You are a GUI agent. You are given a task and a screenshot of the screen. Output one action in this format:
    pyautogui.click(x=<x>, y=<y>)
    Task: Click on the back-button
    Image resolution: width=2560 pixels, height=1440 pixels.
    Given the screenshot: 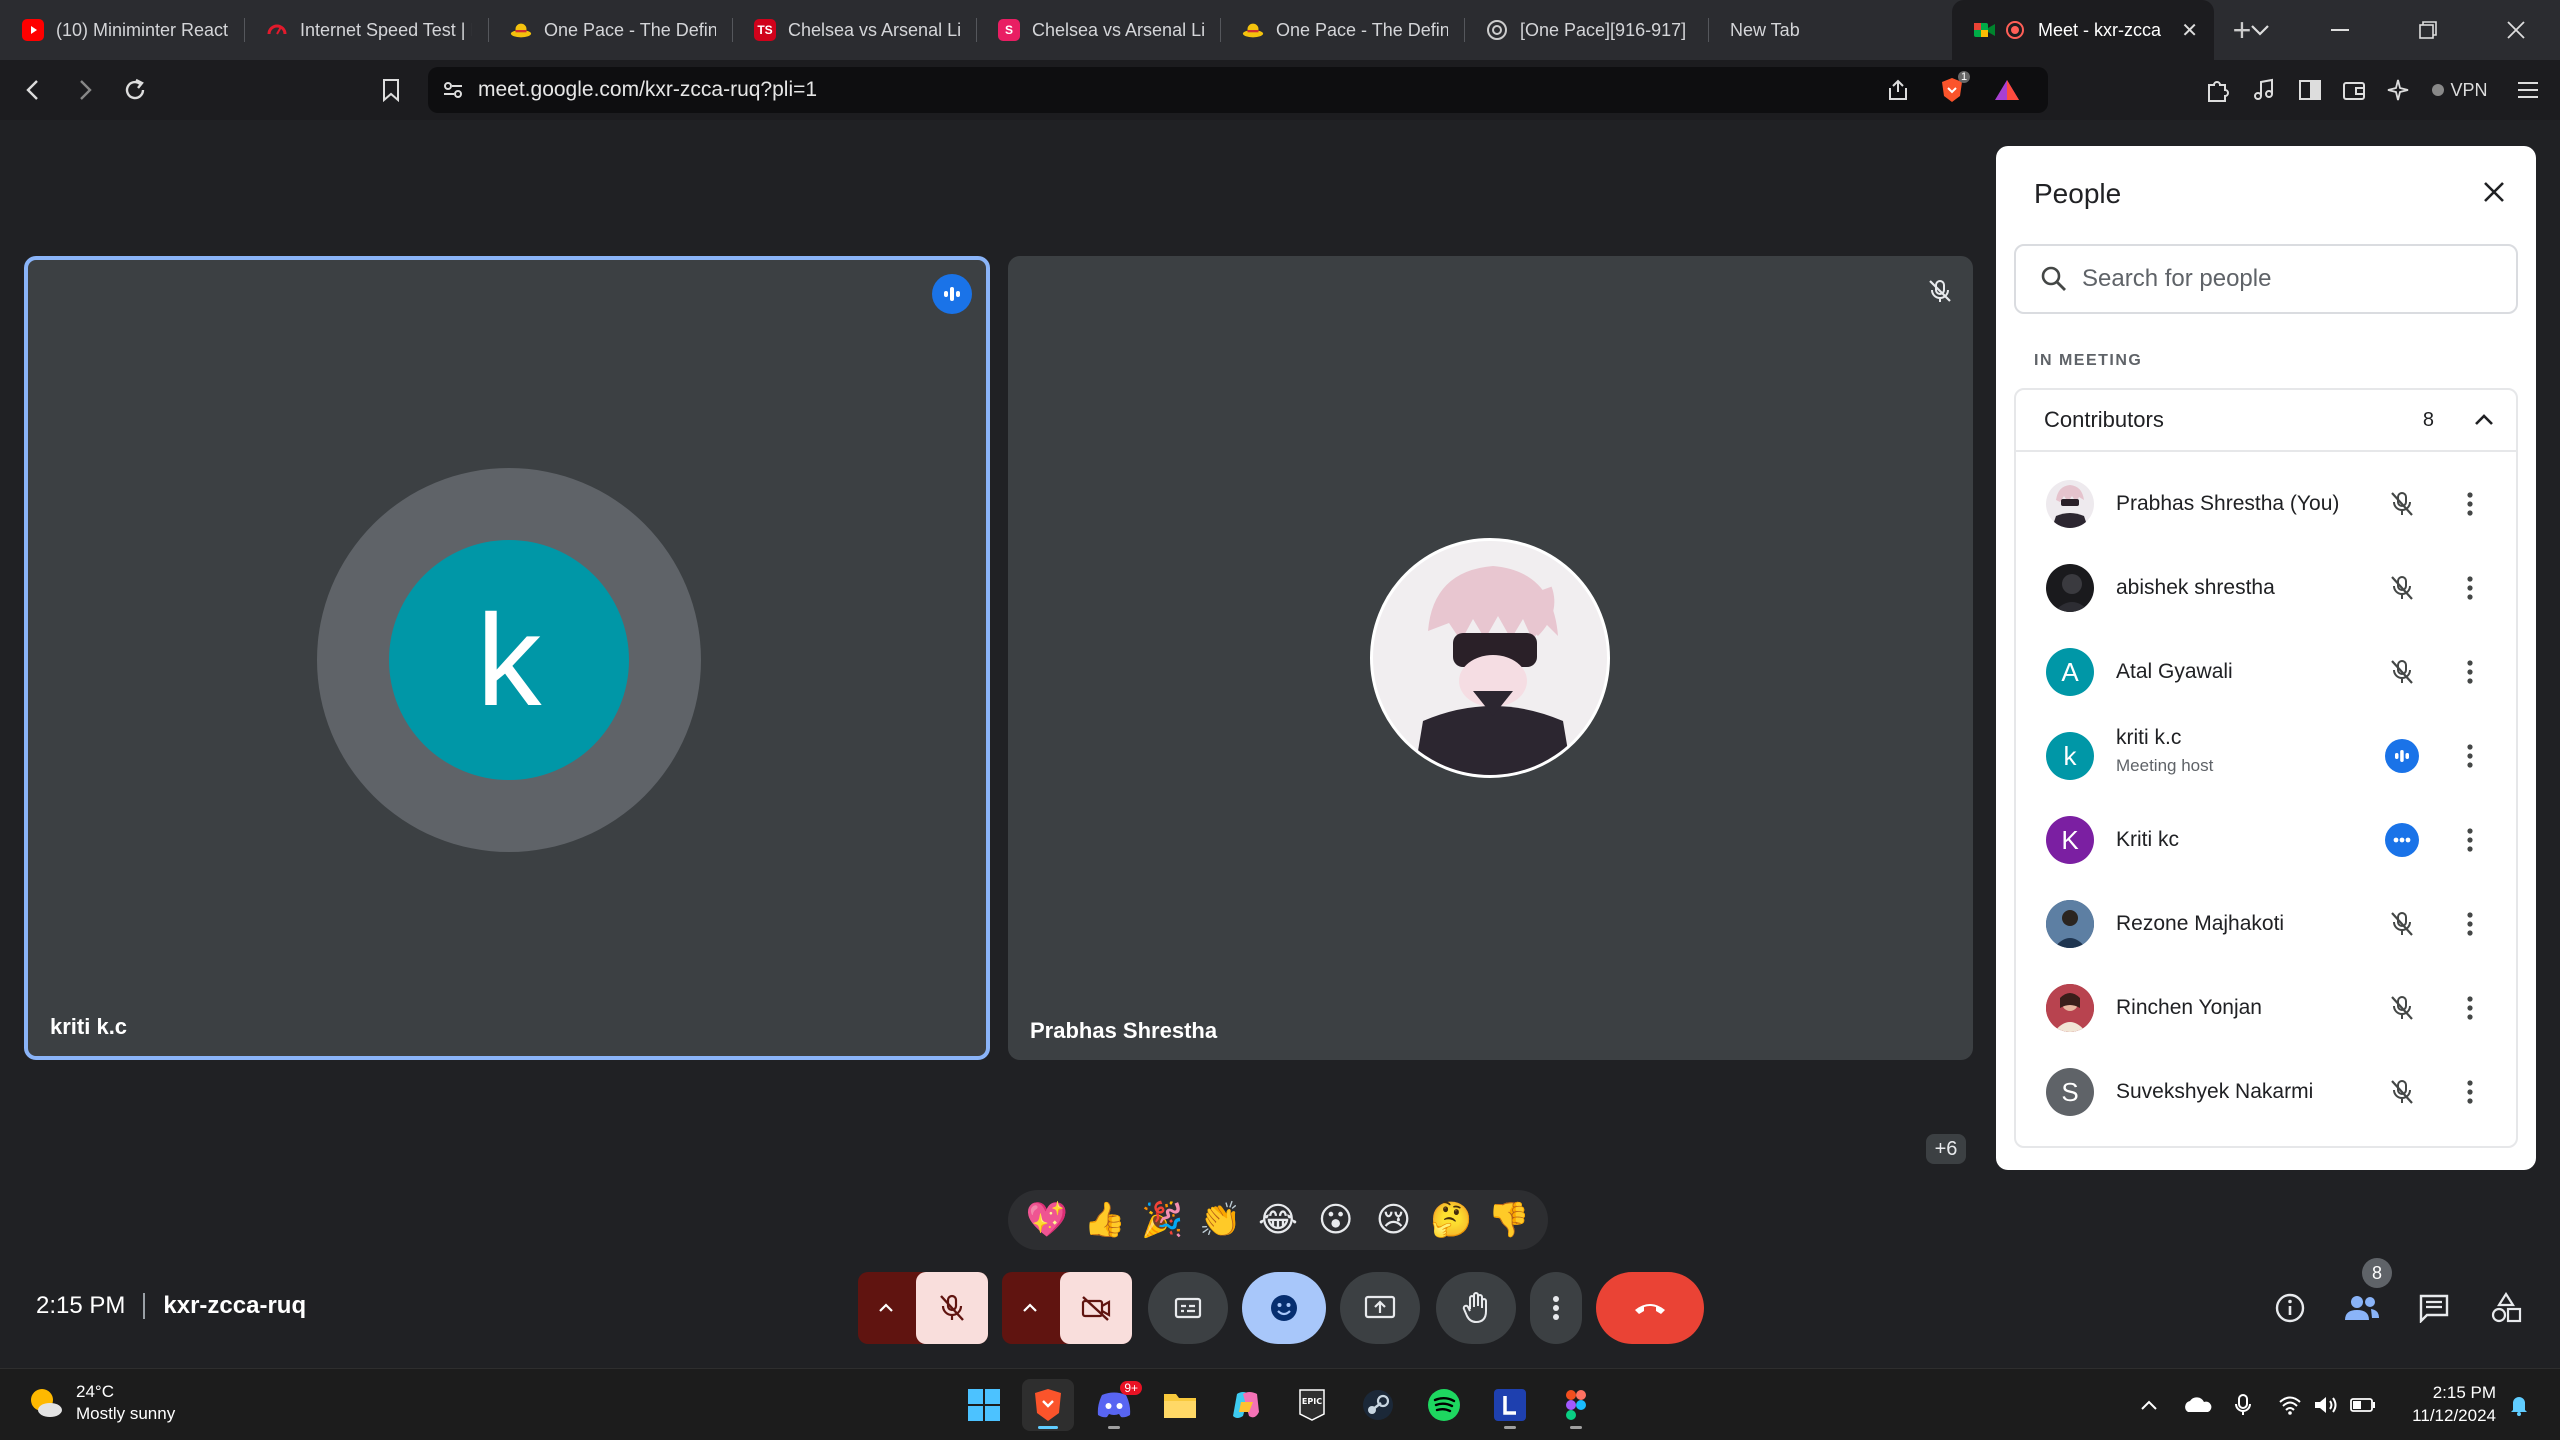 What is the action you would take?
    pyautogui.click(x=33, y=90)
    